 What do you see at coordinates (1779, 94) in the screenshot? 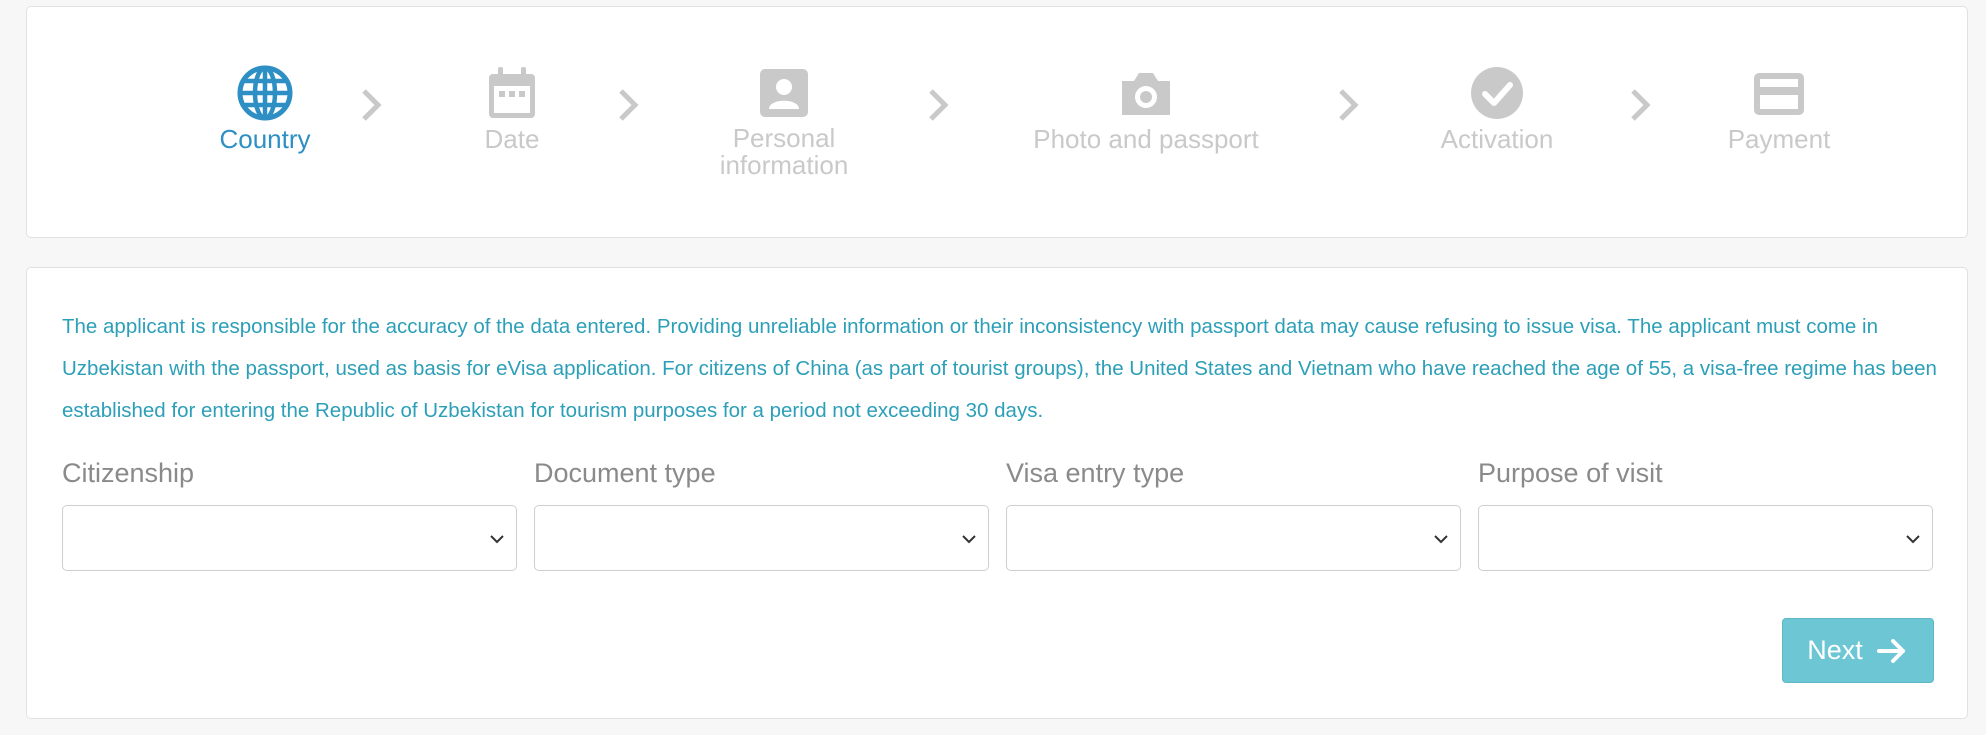
I see `credit-card-icon` at bounding box center [1779, 94].